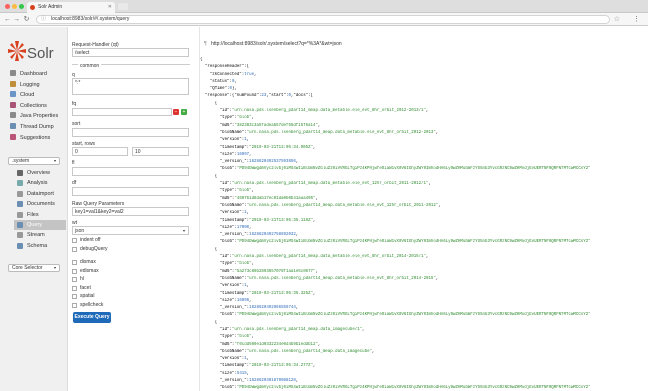 The height and width of the screenshot is (391, 648). Describe the element at coordinates (74, 271) in the screenshot. I see `checkbox-edismax` at that location.